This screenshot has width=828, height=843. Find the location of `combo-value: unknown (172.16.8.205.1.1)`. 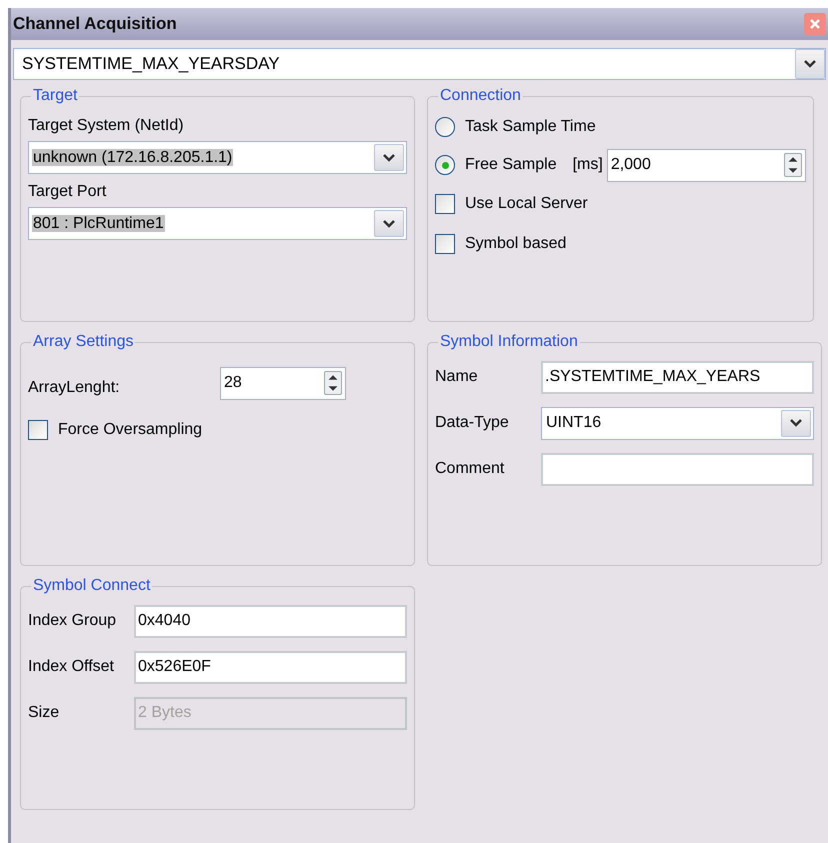

combo-value: unknown (172.16.8.205.1.1) is located at coordinates (133, 158).